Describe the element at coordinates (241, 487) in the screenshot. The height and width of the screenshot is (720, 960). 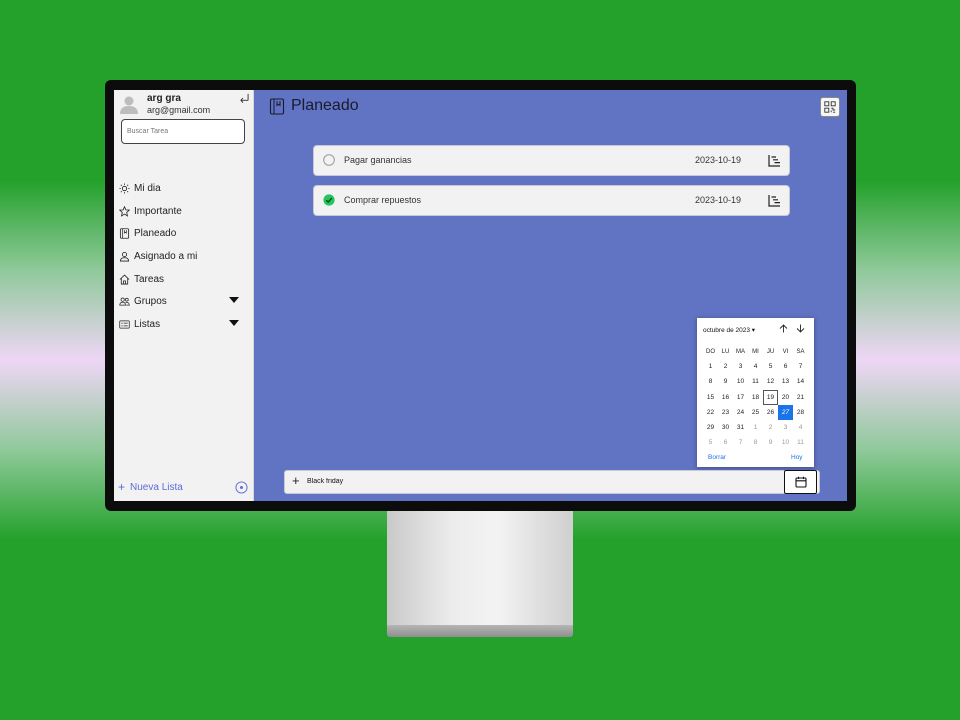
I see `add-circle-icon` at that location.